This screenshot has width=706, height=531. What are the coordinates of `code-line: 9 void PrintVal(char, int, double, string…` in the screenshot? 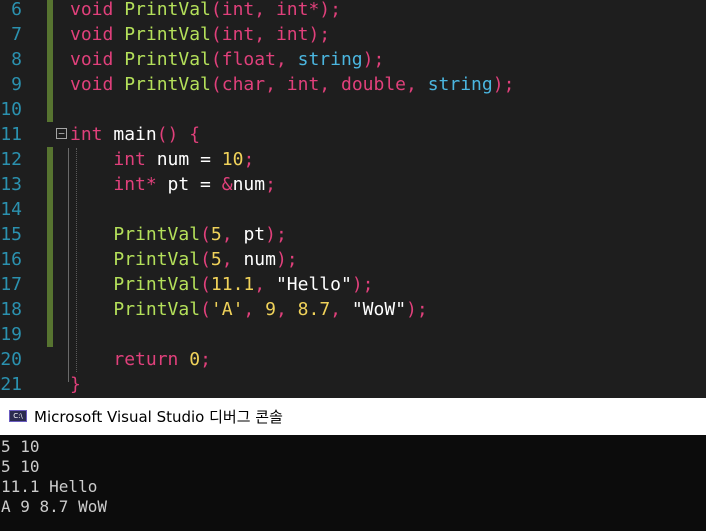 It's located at (353, 84).